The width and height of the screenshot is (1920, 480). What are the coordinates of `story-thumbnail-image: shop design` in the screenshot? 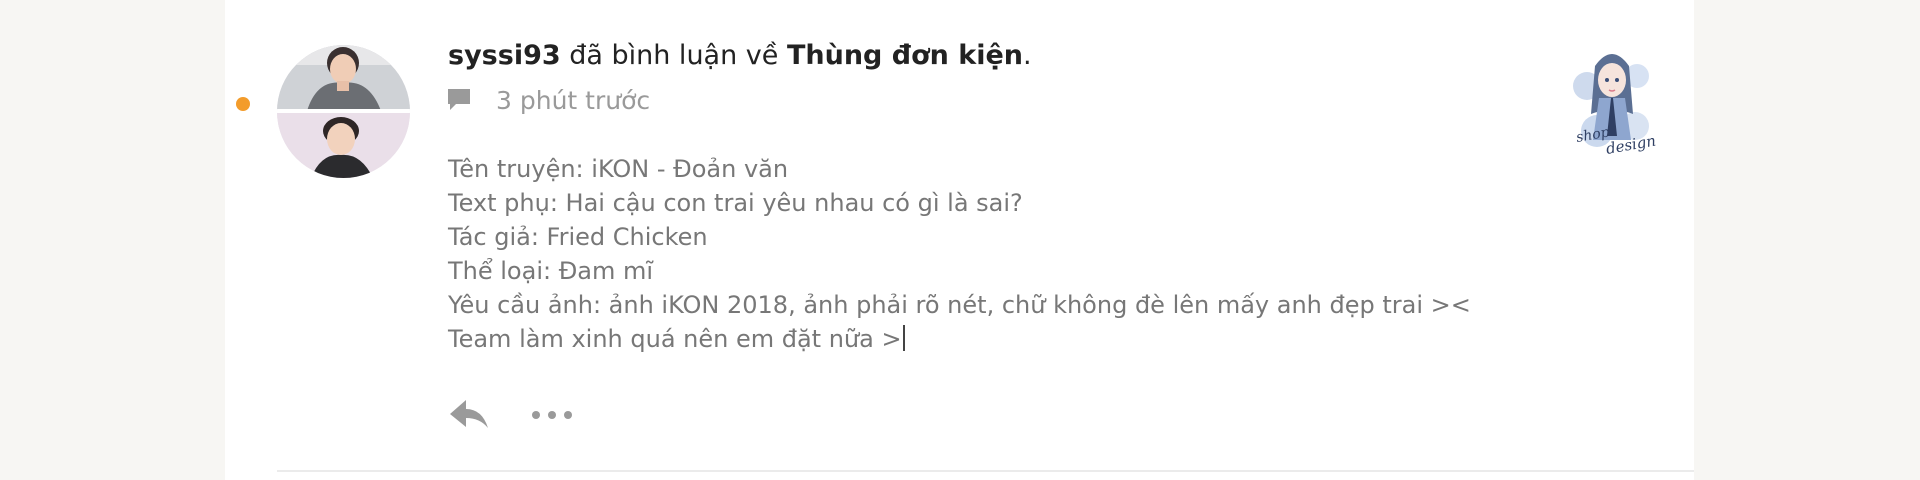 It's located at (1612, 101).